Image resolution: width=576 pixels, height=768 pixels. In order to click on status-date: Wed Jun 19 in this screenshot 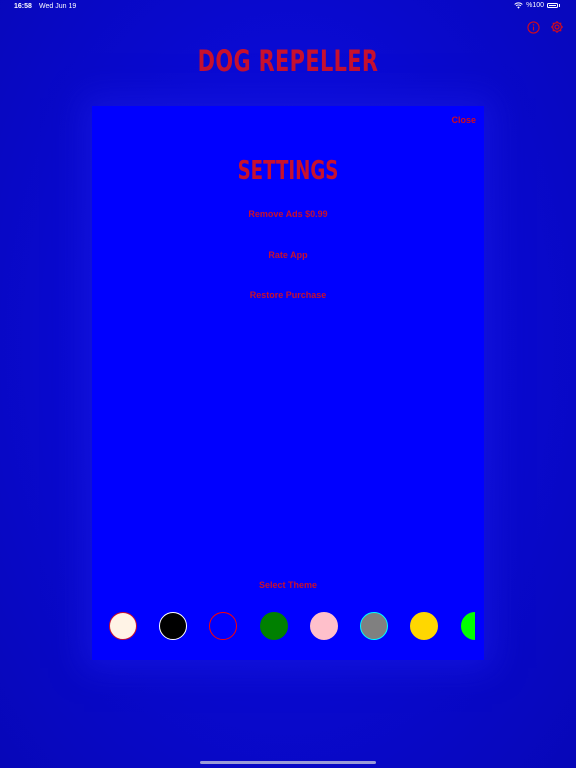, I will do `click(58, 6)`.